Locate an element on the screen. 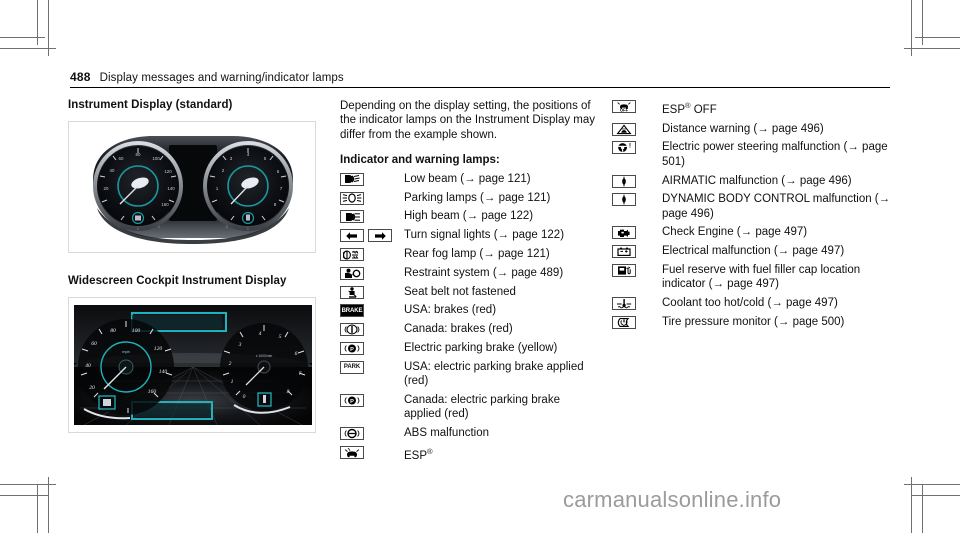 The width and height of the screenshot is (960, 533). watermark: carmanualsonline.info is located at coordinates (672, 499).